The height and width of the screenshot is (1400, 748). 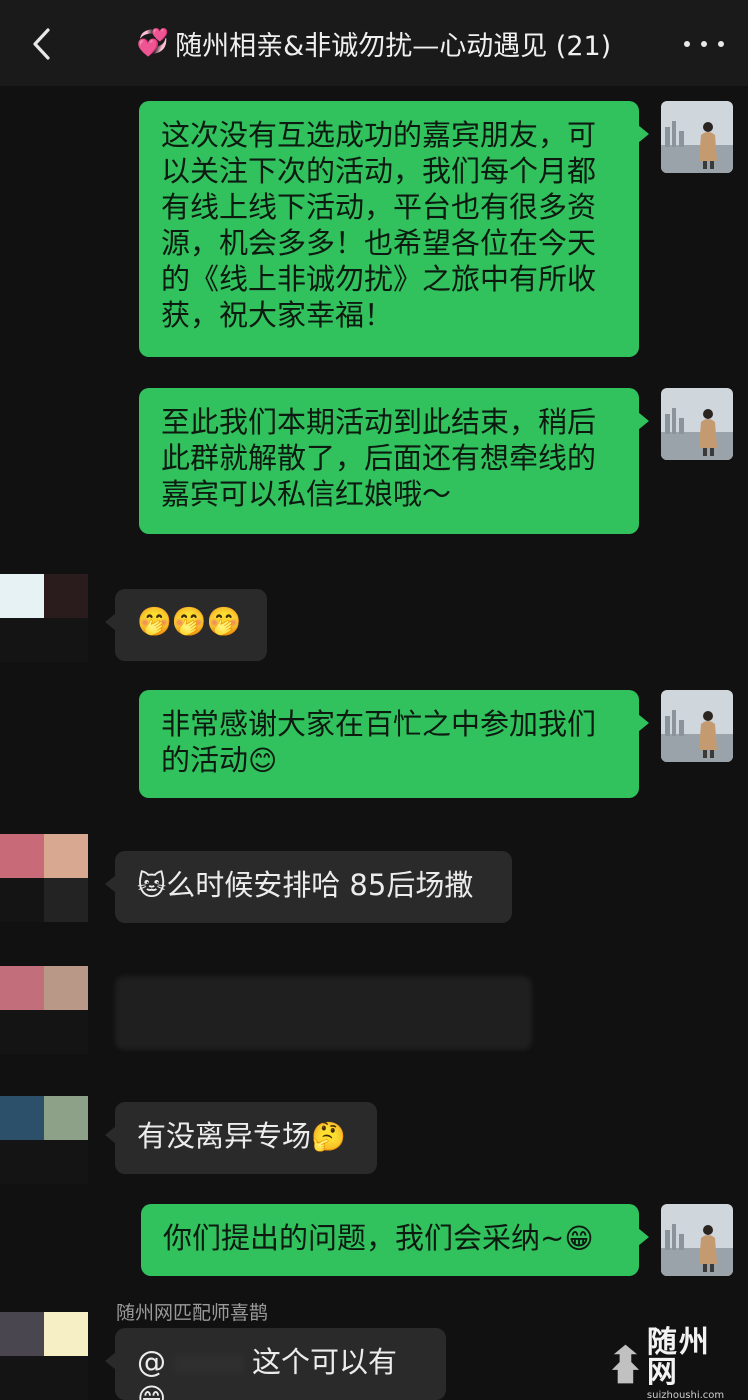 What do you see at coordinates (224, 1136) in the screenshot?
I see `message-text: 有没离异专场` at bounding box center [224, 1136].